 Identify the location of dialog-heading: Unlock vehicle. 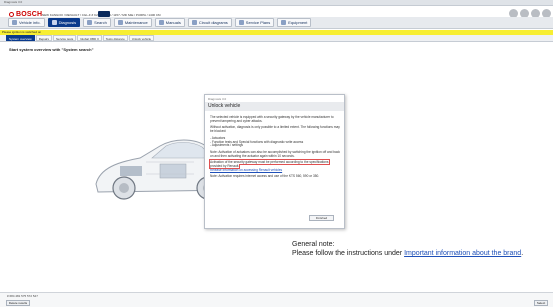
(274, 106).